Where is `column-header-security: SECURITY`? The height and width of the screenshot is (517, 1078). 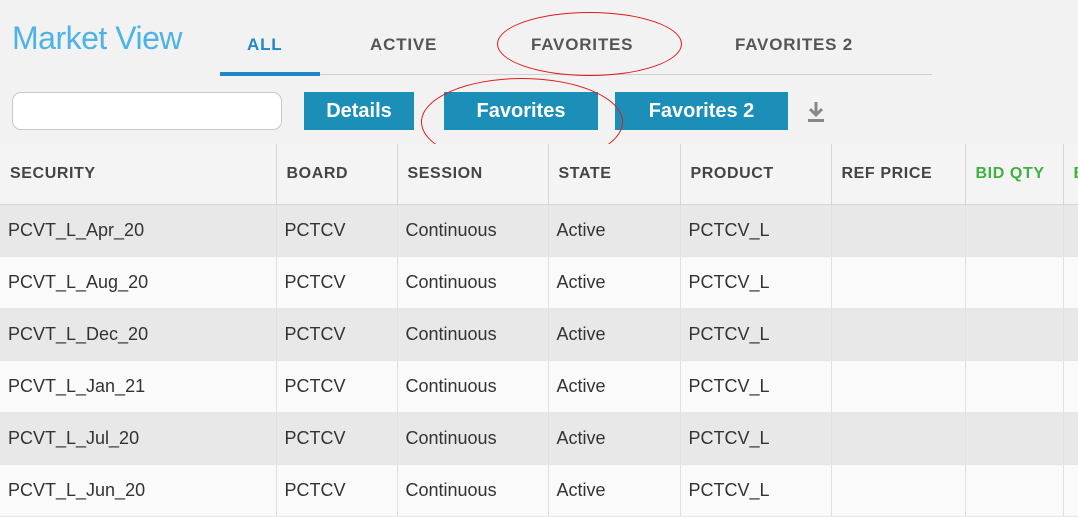 column-header-security: SECURITY is located at coordinates (138, 174).